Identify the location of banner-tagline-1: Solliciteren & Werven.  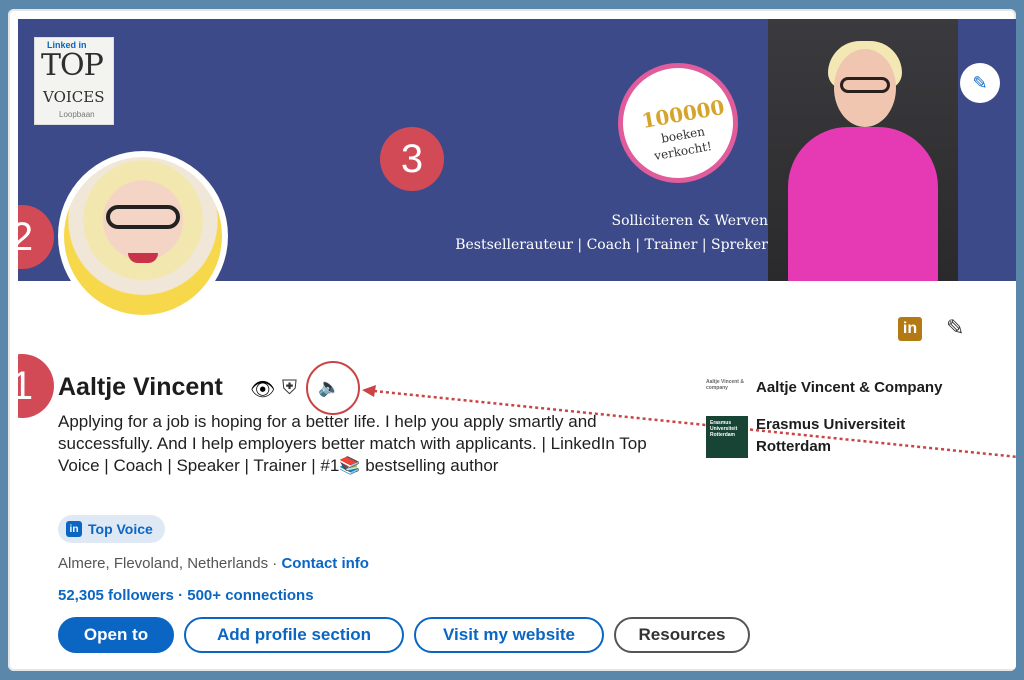
(689, 221).